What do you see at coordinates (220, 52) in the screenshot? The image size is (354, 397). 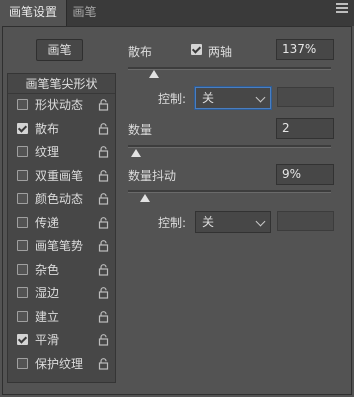 I see `both-axes-label: 两轴` at bounding box center [220, 52].